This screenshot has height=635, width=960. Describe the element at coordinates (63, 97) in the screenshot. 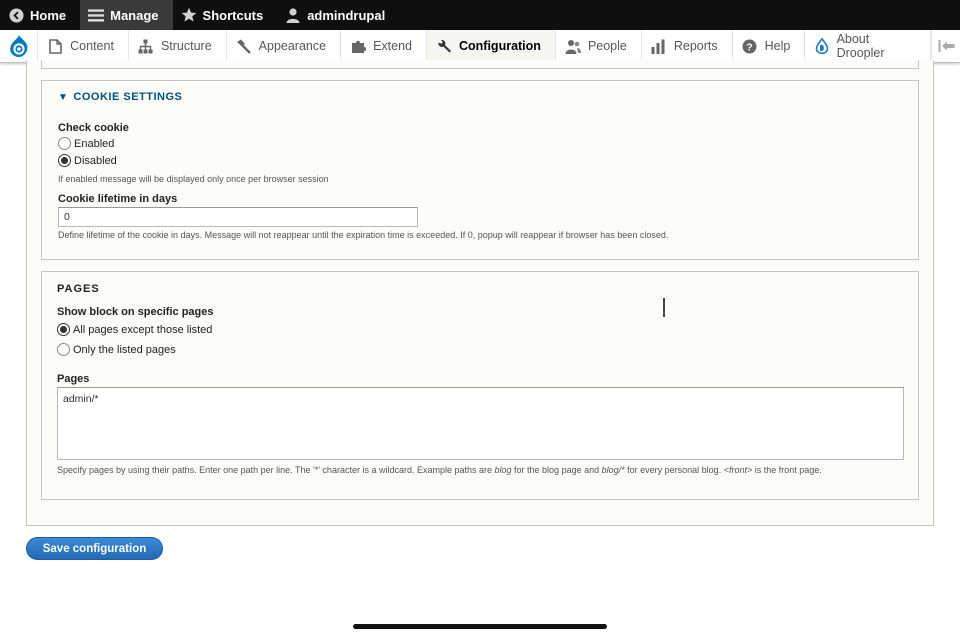

I see `triangle-down-icon: ▼` at that location.